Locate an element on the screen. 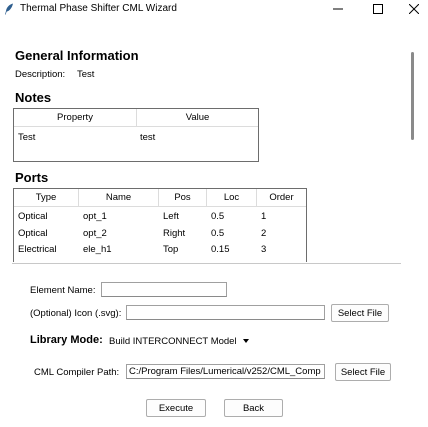 This screenshot has width=428, height=427. ports-heading: Ports is located at coordinates (32, 177).